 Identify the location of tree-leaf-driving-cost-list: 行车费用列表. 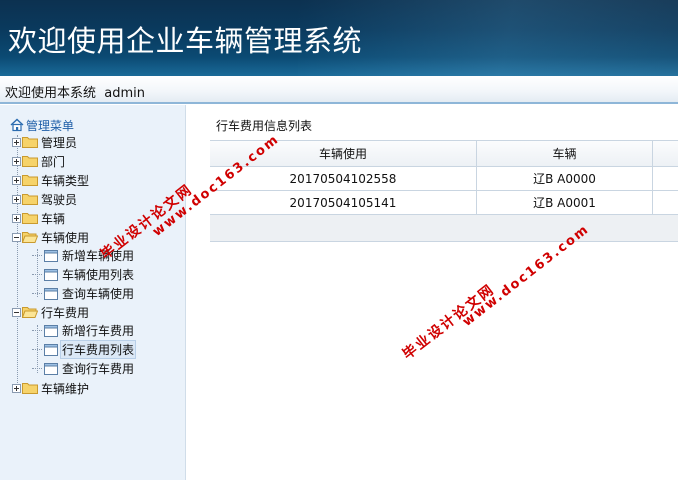
(84, 349).